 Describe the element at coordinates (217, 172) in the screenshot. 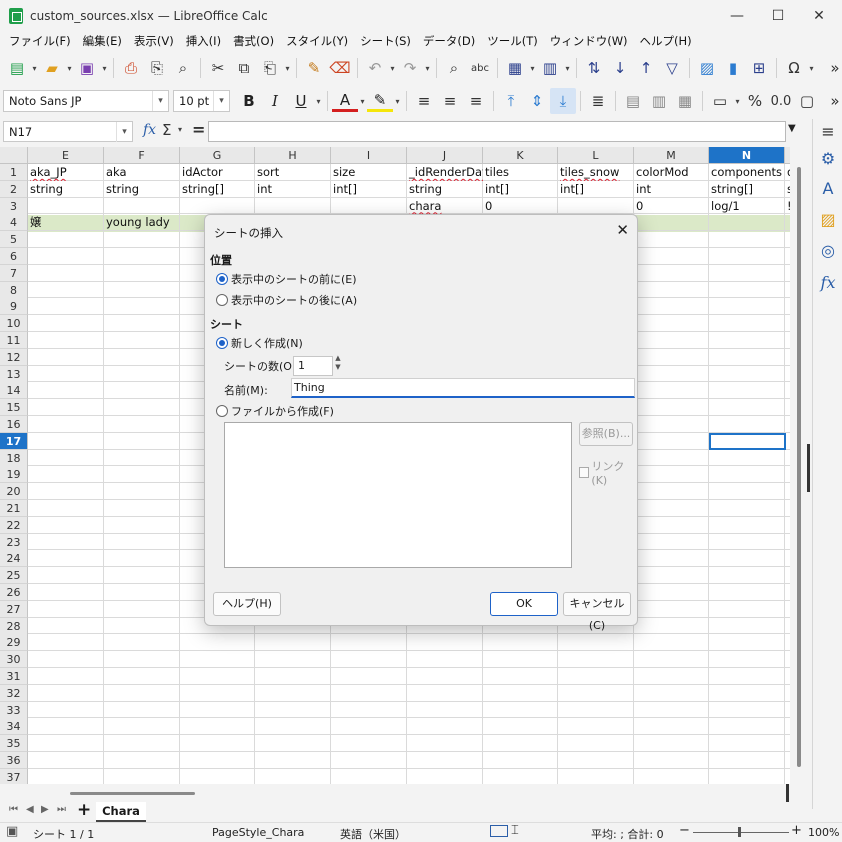

I see `cell: idActor` at that location.